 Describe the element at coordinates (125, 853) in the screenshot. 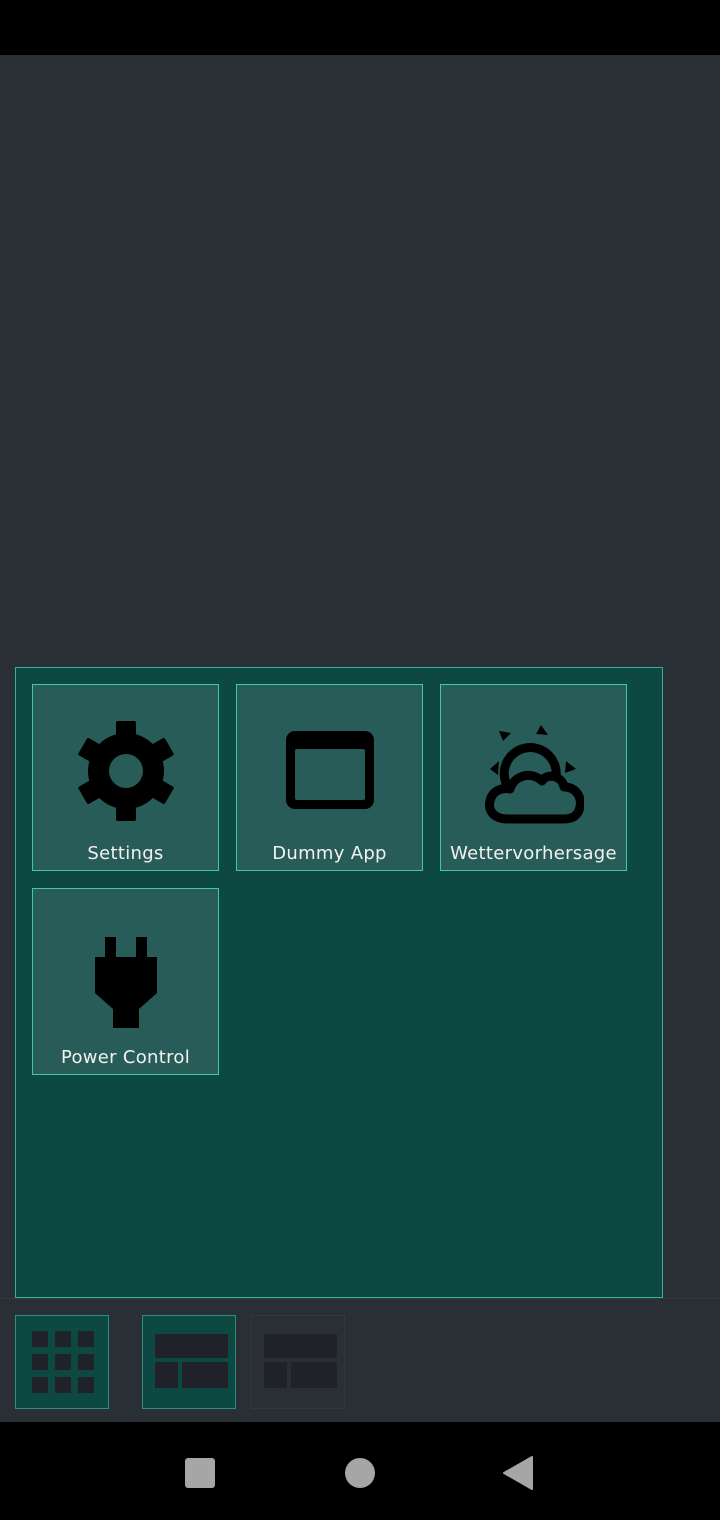

I see `app-label: Settings` at that location.